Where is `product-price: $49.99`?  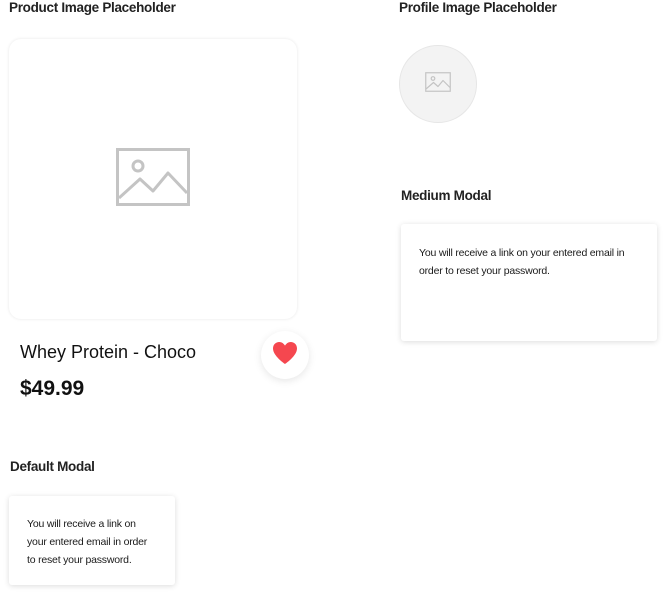
product-price: $49.99 is located at coordinates (52, 388).